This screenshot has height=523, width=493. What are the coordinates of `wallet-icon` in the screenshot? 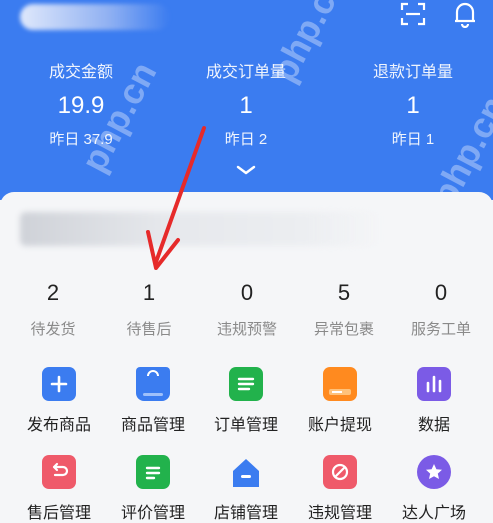 It's located at (340, 384).